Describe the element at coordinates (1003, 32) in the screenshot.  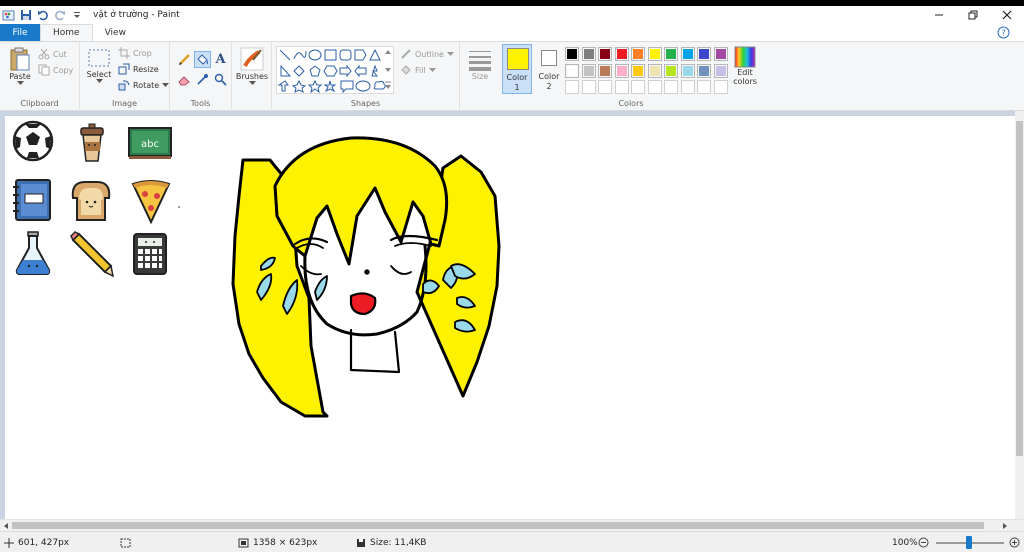
I see `help-icon: ?` at that location.